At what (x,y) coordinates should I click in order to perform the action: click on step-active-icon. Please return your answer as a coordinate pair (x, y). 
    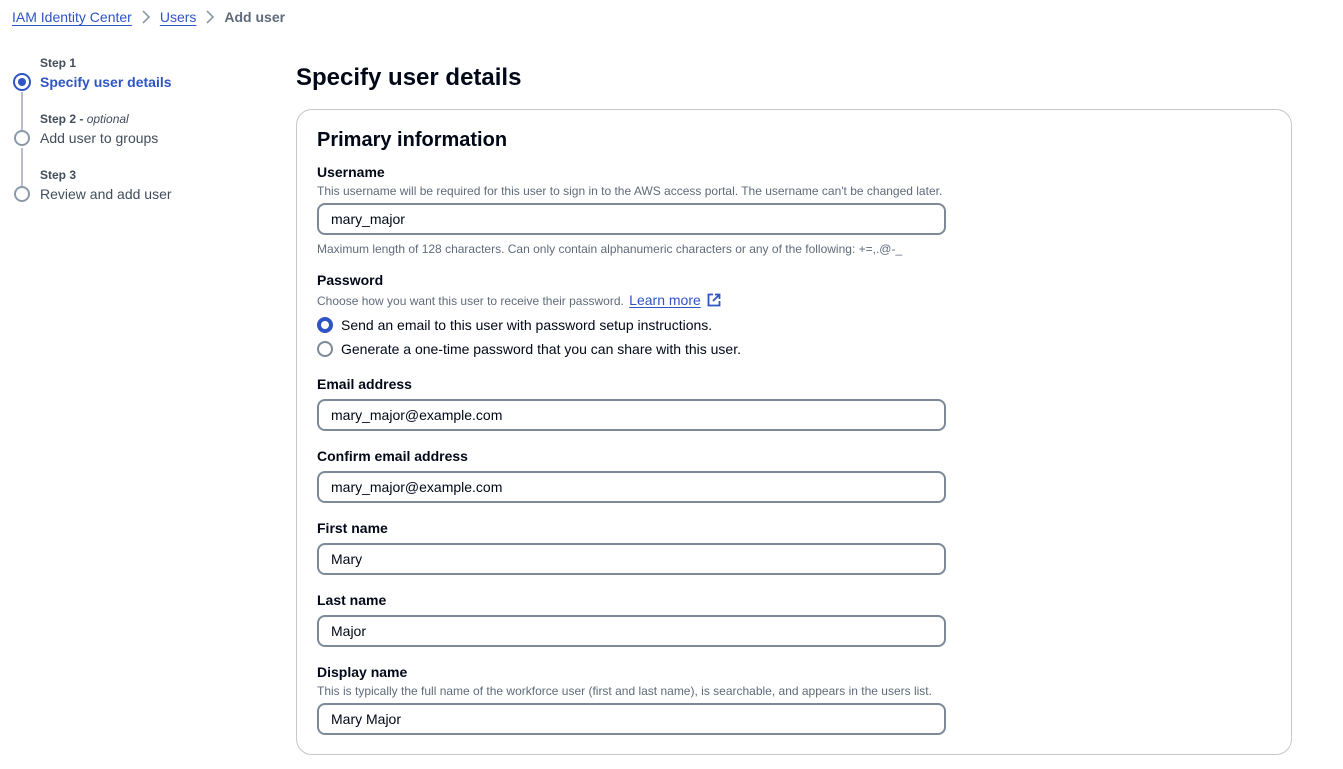
    Looking at the image, I should click on (22, 82).